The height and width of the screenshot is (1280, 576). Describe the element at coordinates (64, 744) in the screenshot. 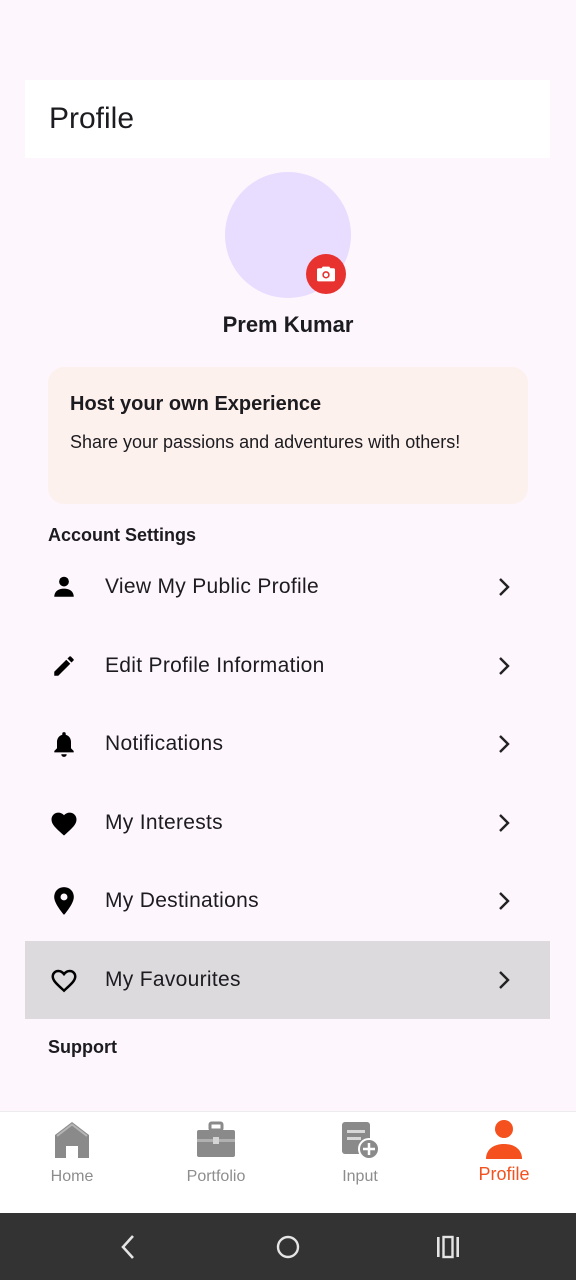

I see `bell-icon` at that location.